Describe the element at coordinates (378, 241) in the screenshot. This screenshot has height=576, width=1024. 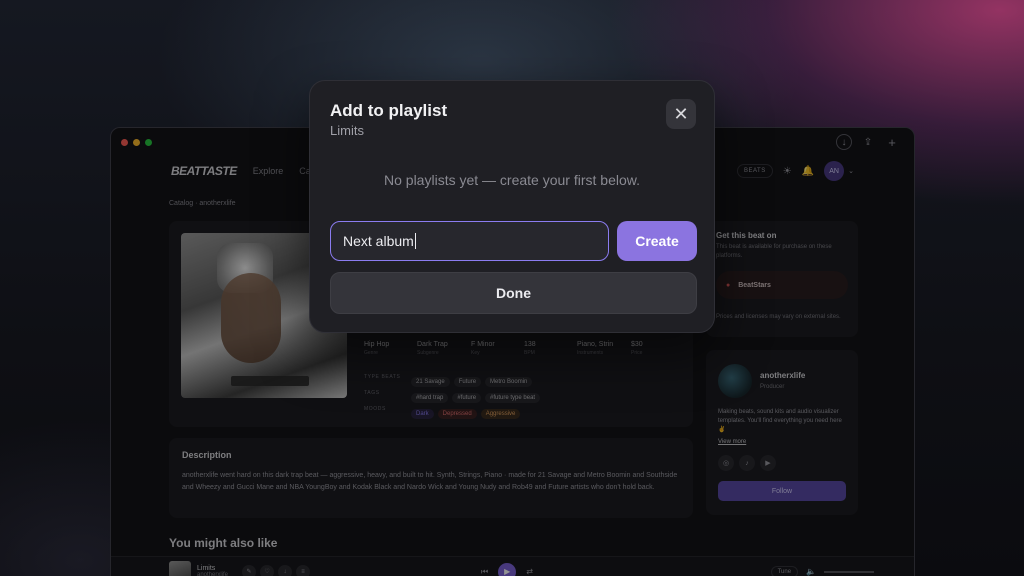
I see `playlist-name-value: Next album` at that location.